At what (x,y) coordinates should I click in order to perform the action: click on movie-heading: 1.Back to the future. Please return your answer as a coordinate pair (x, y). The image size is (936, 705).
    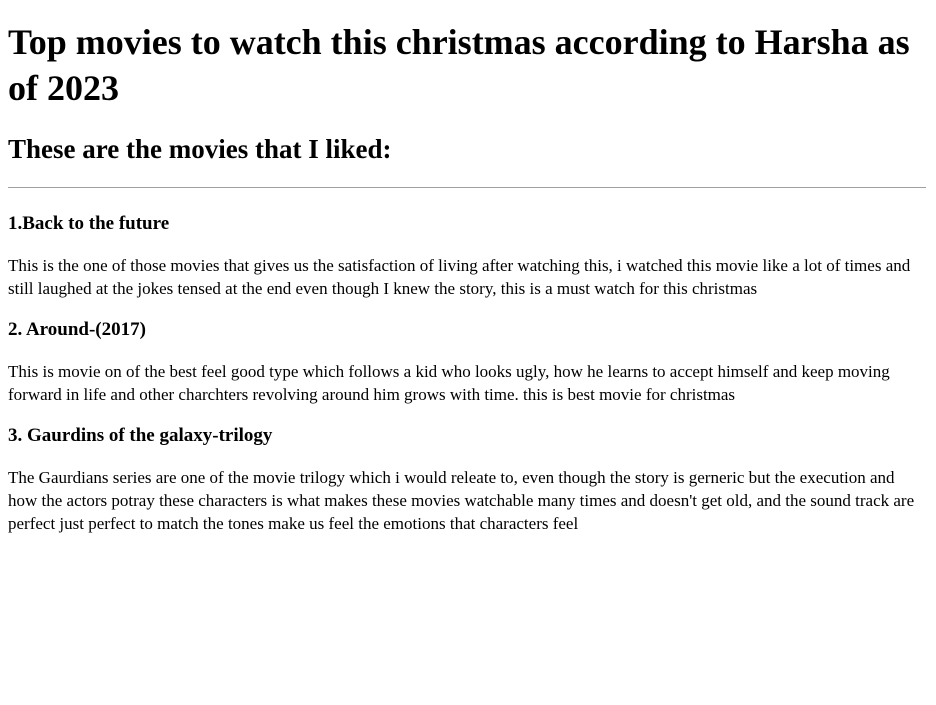
    Looking at the image, I should click on (89, 223).